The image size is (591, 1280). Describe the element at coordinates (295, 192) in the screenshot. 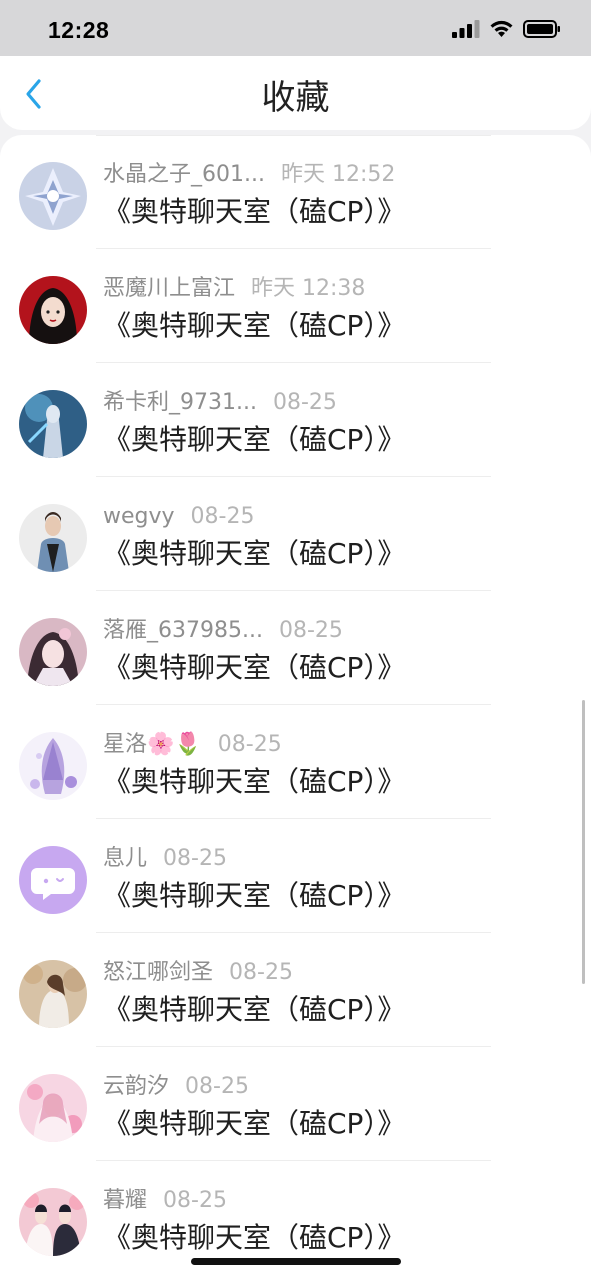

I see `list-item: 水晶之子_601... 昨天 12:52 《奥特聊天室（磕CP）》` at that location.